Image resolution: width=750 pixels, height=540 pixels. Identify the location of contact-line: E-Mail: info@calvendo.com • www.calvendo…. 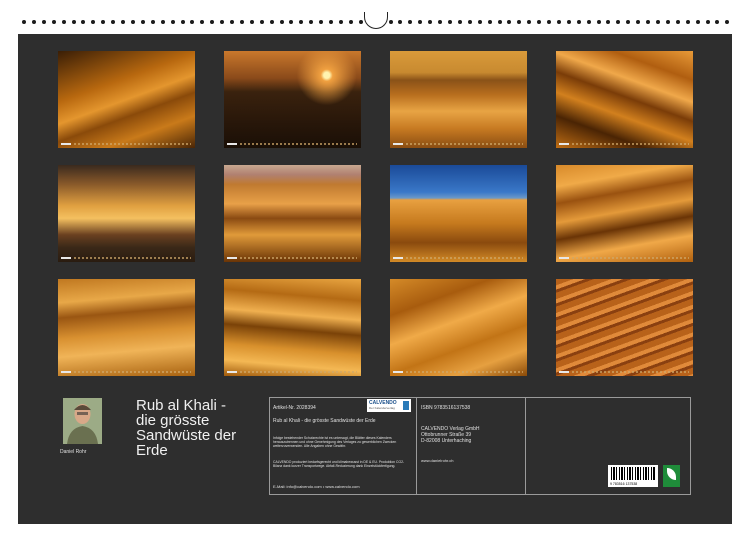
(316, 486).